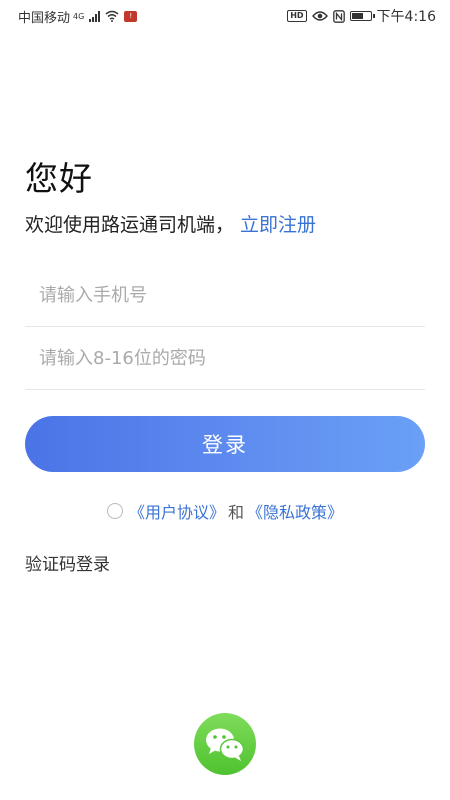 The width and height of the screenshot is (450, 800). Describe the element at coordinates (406, 17) in the screenshot. I see `clock: 下午4:16` at that location.